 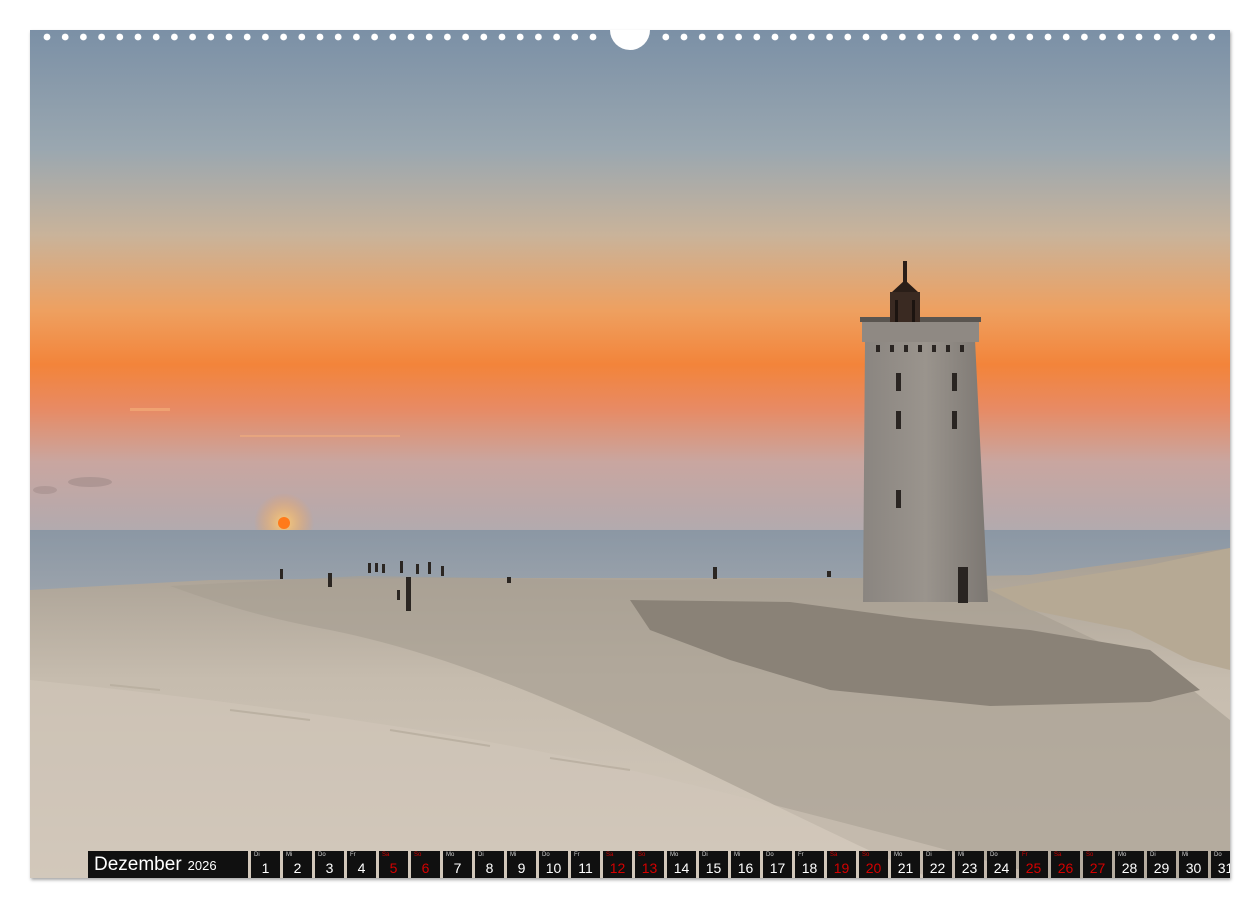 I want to click on day-number: 27, so click(x=1097, y=868).